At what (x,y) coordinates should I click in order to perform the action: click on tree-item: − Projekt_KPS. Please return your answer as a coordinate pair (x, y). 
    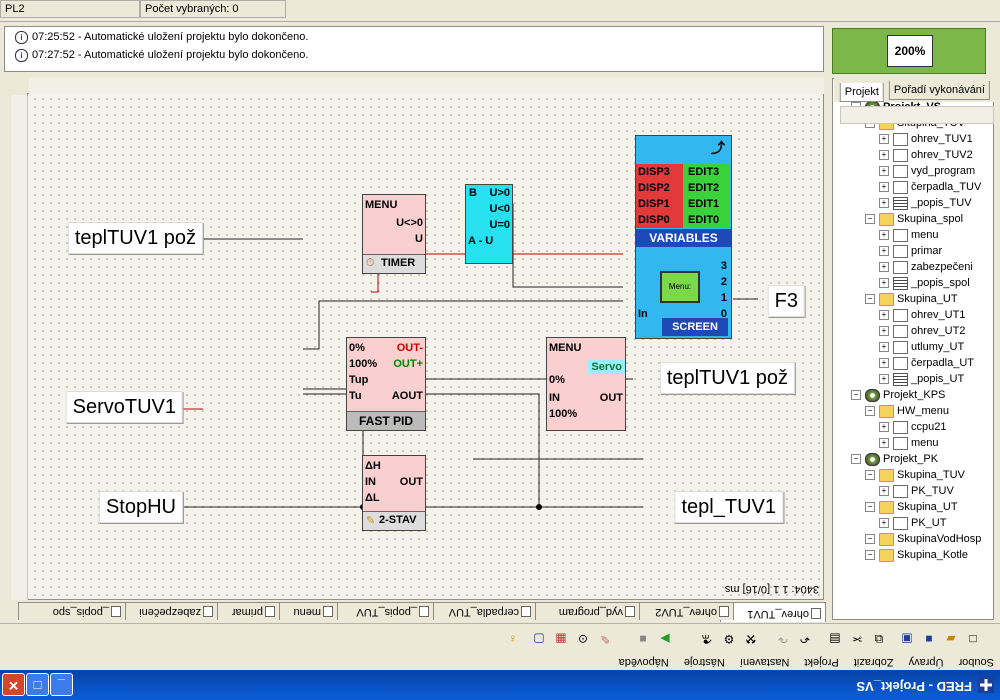
    Looking at the image, I should click on (898, 395).